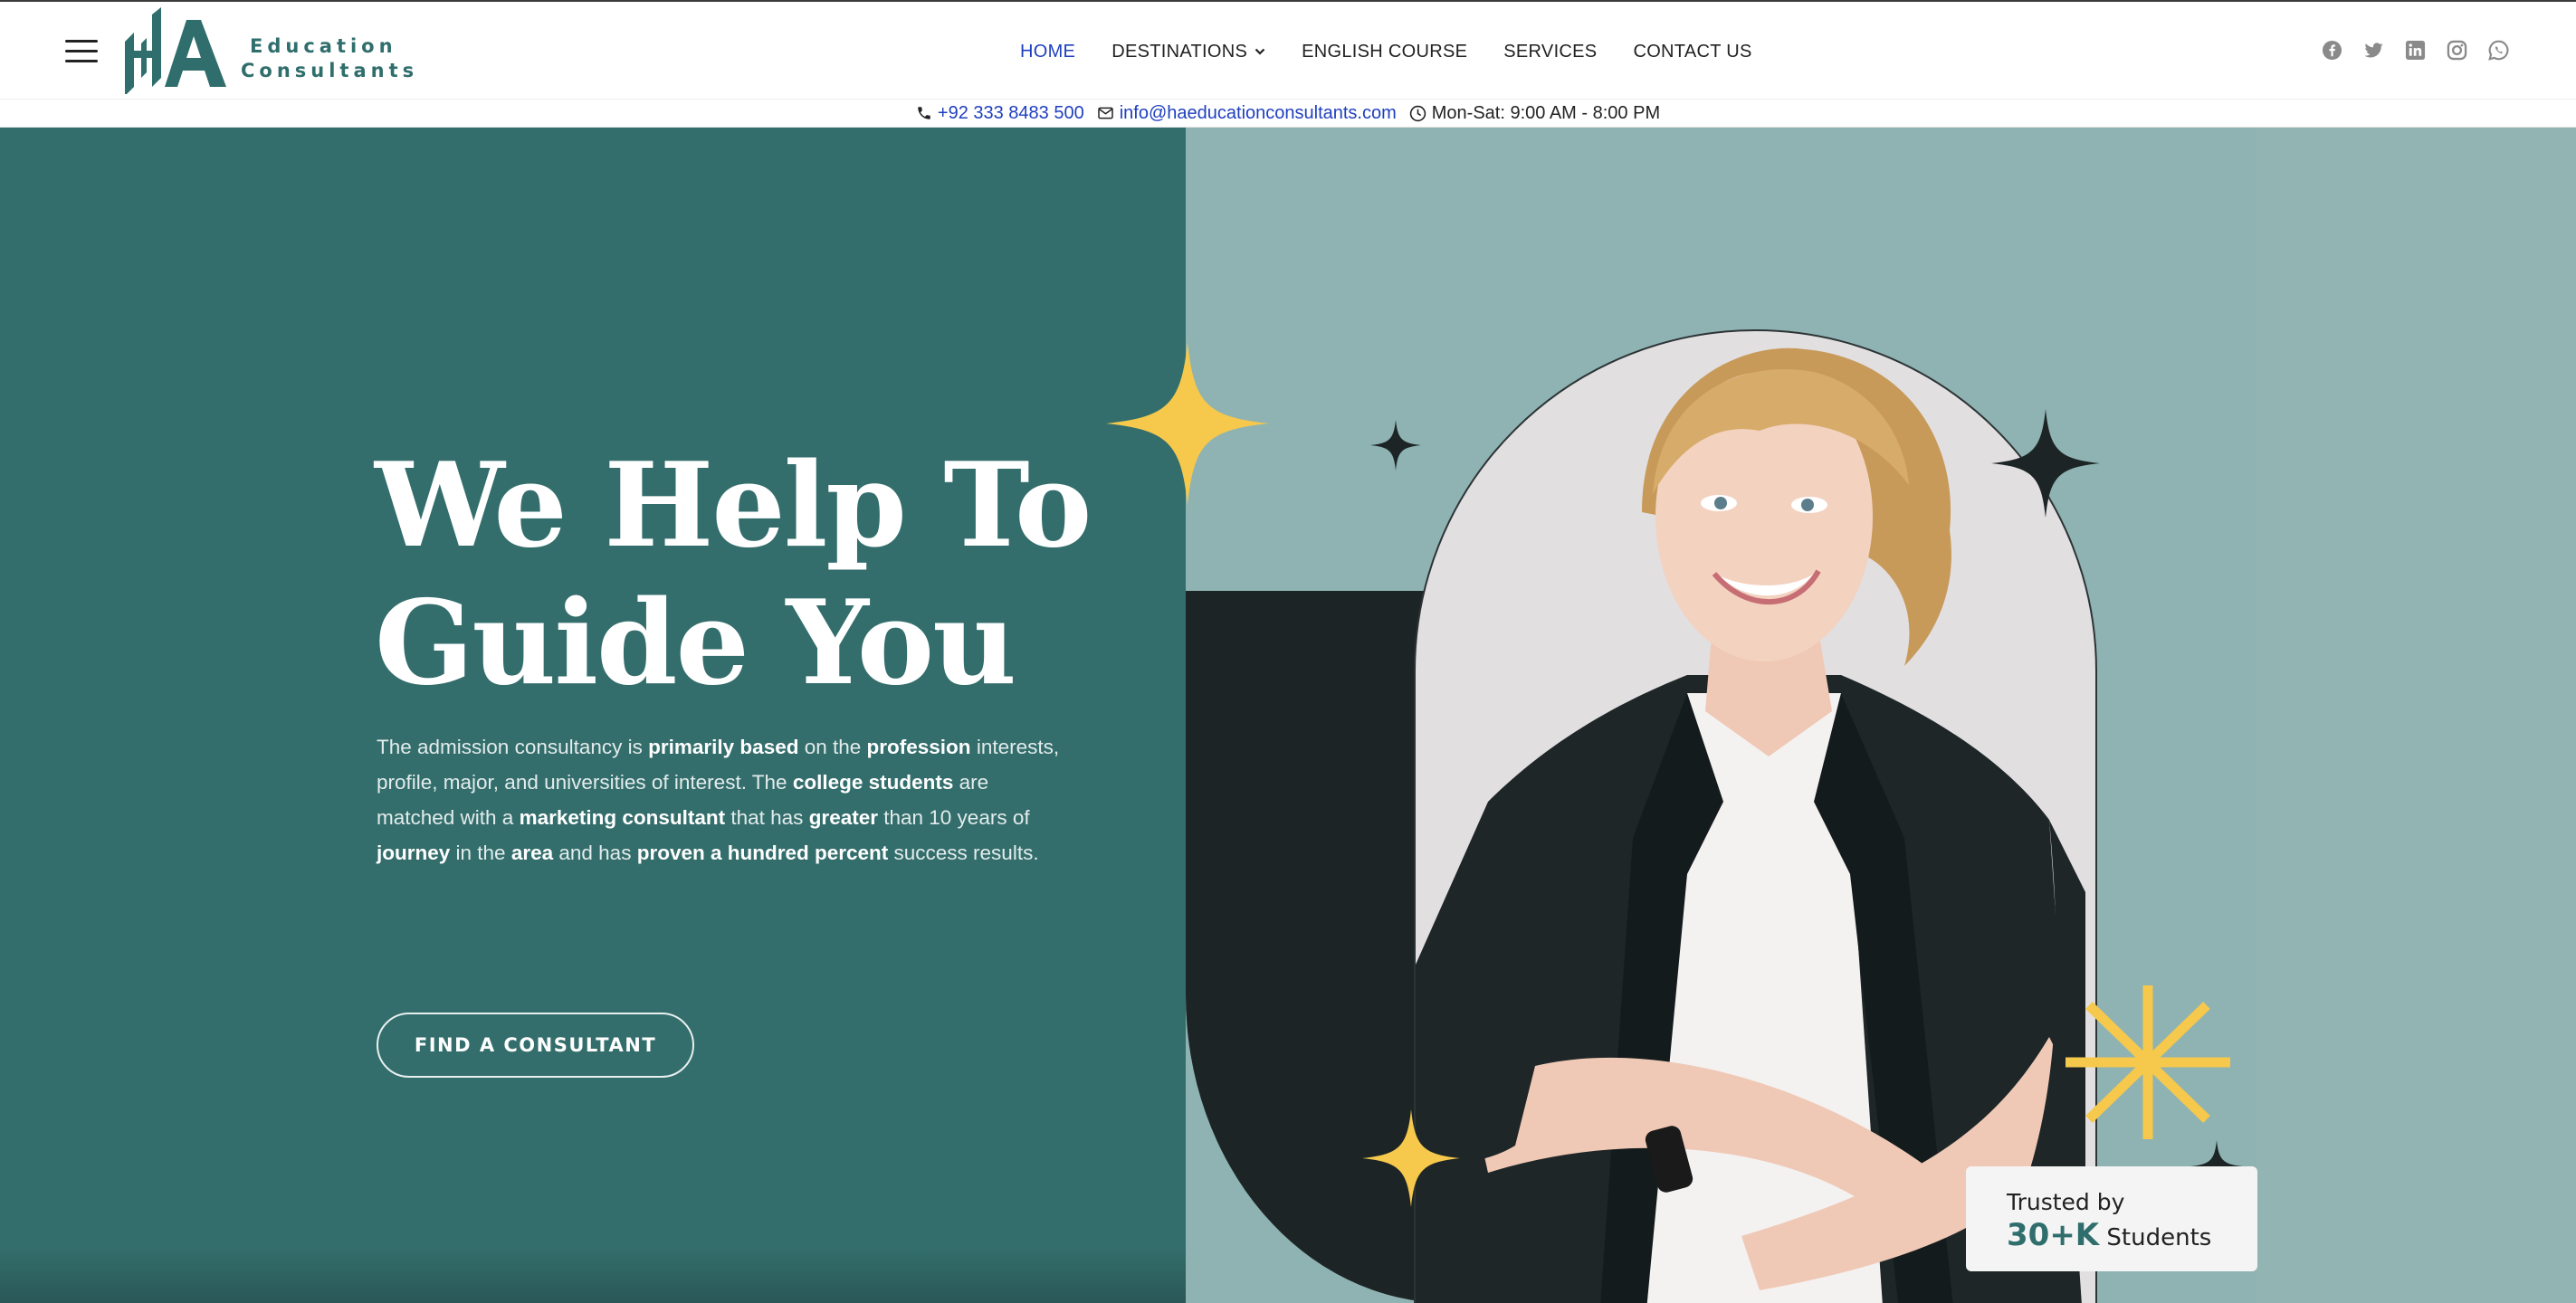 Image resolution: width=2576 pixels, height=1303 pixels. Describe the element at coordinates (81, 51) in the screenshot. I see `menu-icon` at that location.